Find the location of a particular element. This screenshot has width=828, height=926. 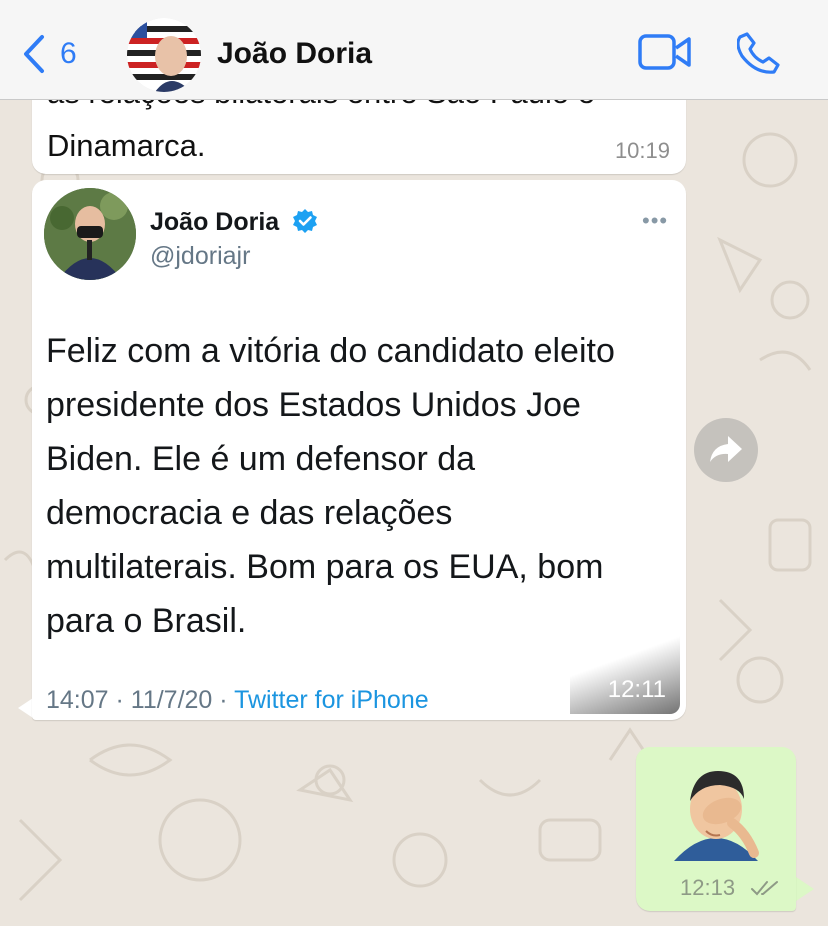

video-call-button is located at coordinates (665, 54).